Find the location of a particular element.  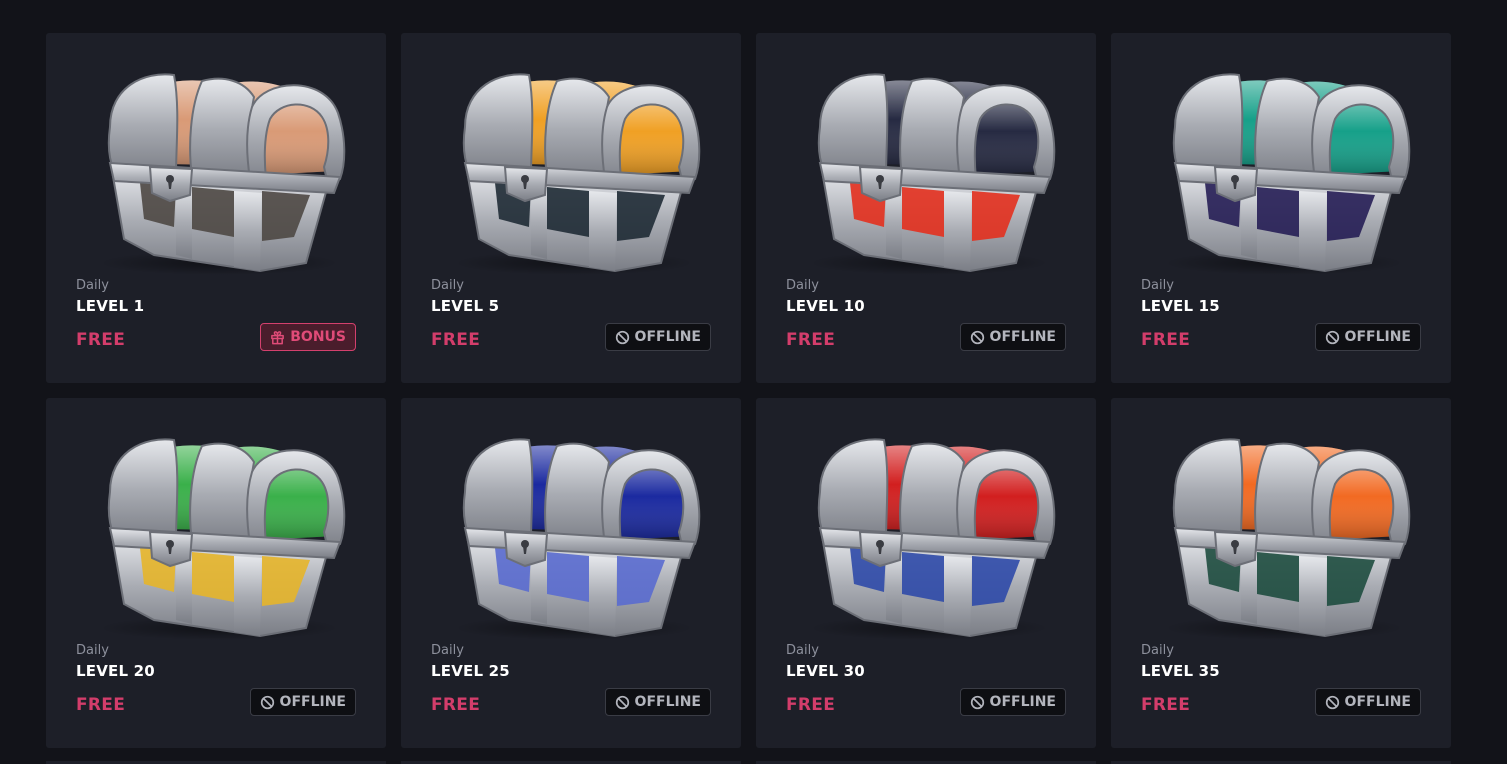

case-card-level-25: Daily LEVEL 25 FREE OFFLINE is located at coordinates (571, 573).